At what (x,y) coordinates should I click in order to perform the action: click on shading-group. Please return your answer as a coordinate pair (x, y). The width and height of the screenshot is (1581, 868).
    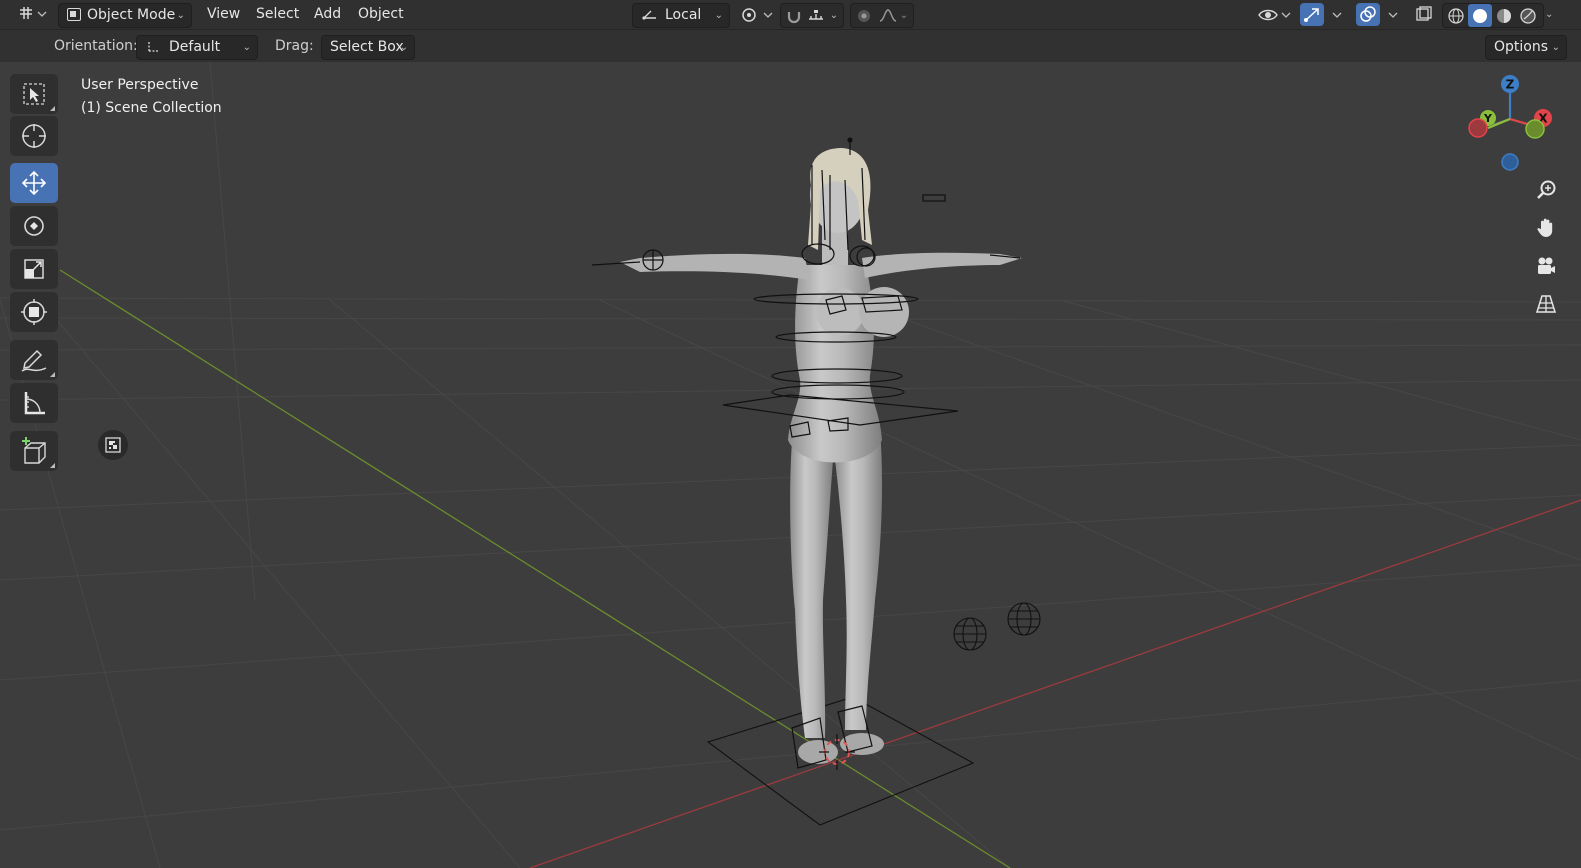
    Looking at the image, I should click on (1493, 15).